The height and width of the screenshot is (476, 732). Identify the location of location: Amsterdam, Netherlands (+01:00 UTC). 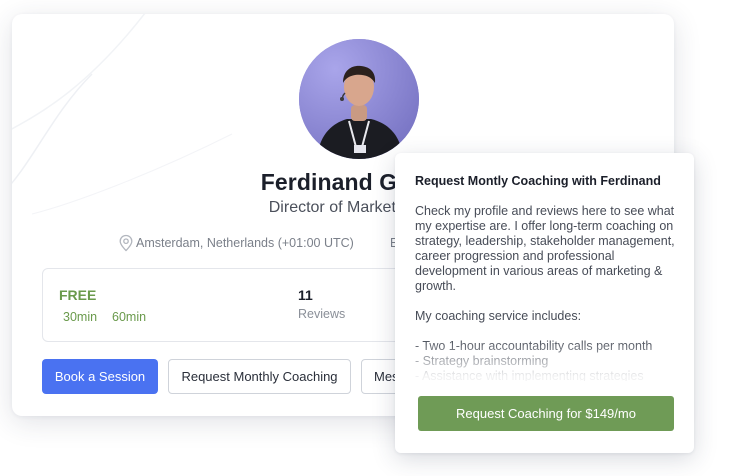
(236, 243).